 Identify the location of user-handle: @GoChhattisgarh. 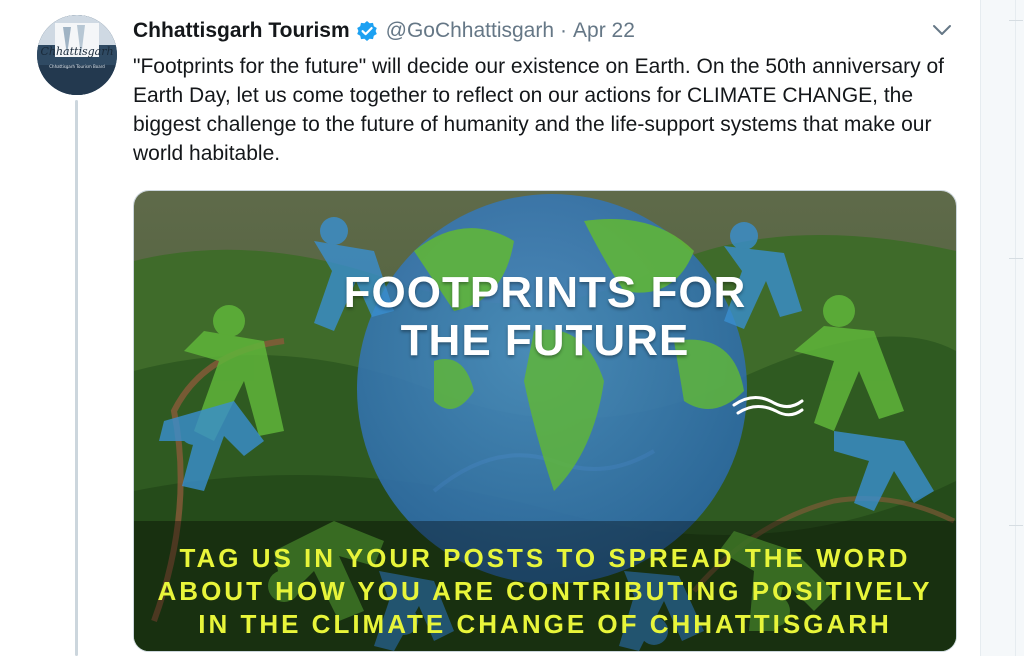
(470, 31).